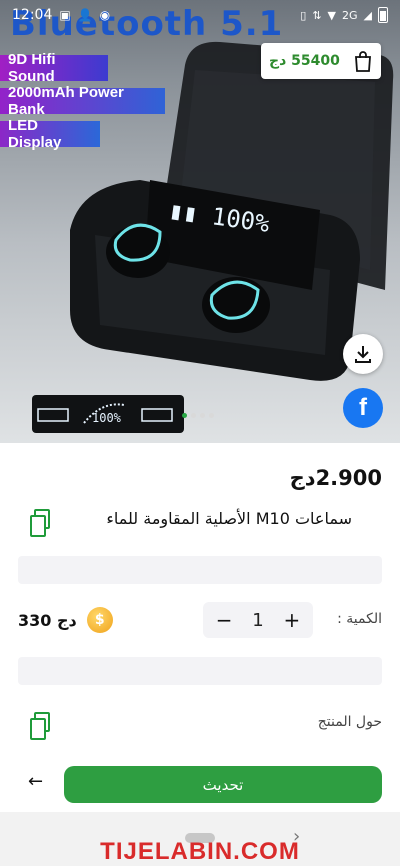  What do you see at coordinates (32, 15) in the screenshot?
I see `status-time: 12:04` at bounding box center [32, 15].